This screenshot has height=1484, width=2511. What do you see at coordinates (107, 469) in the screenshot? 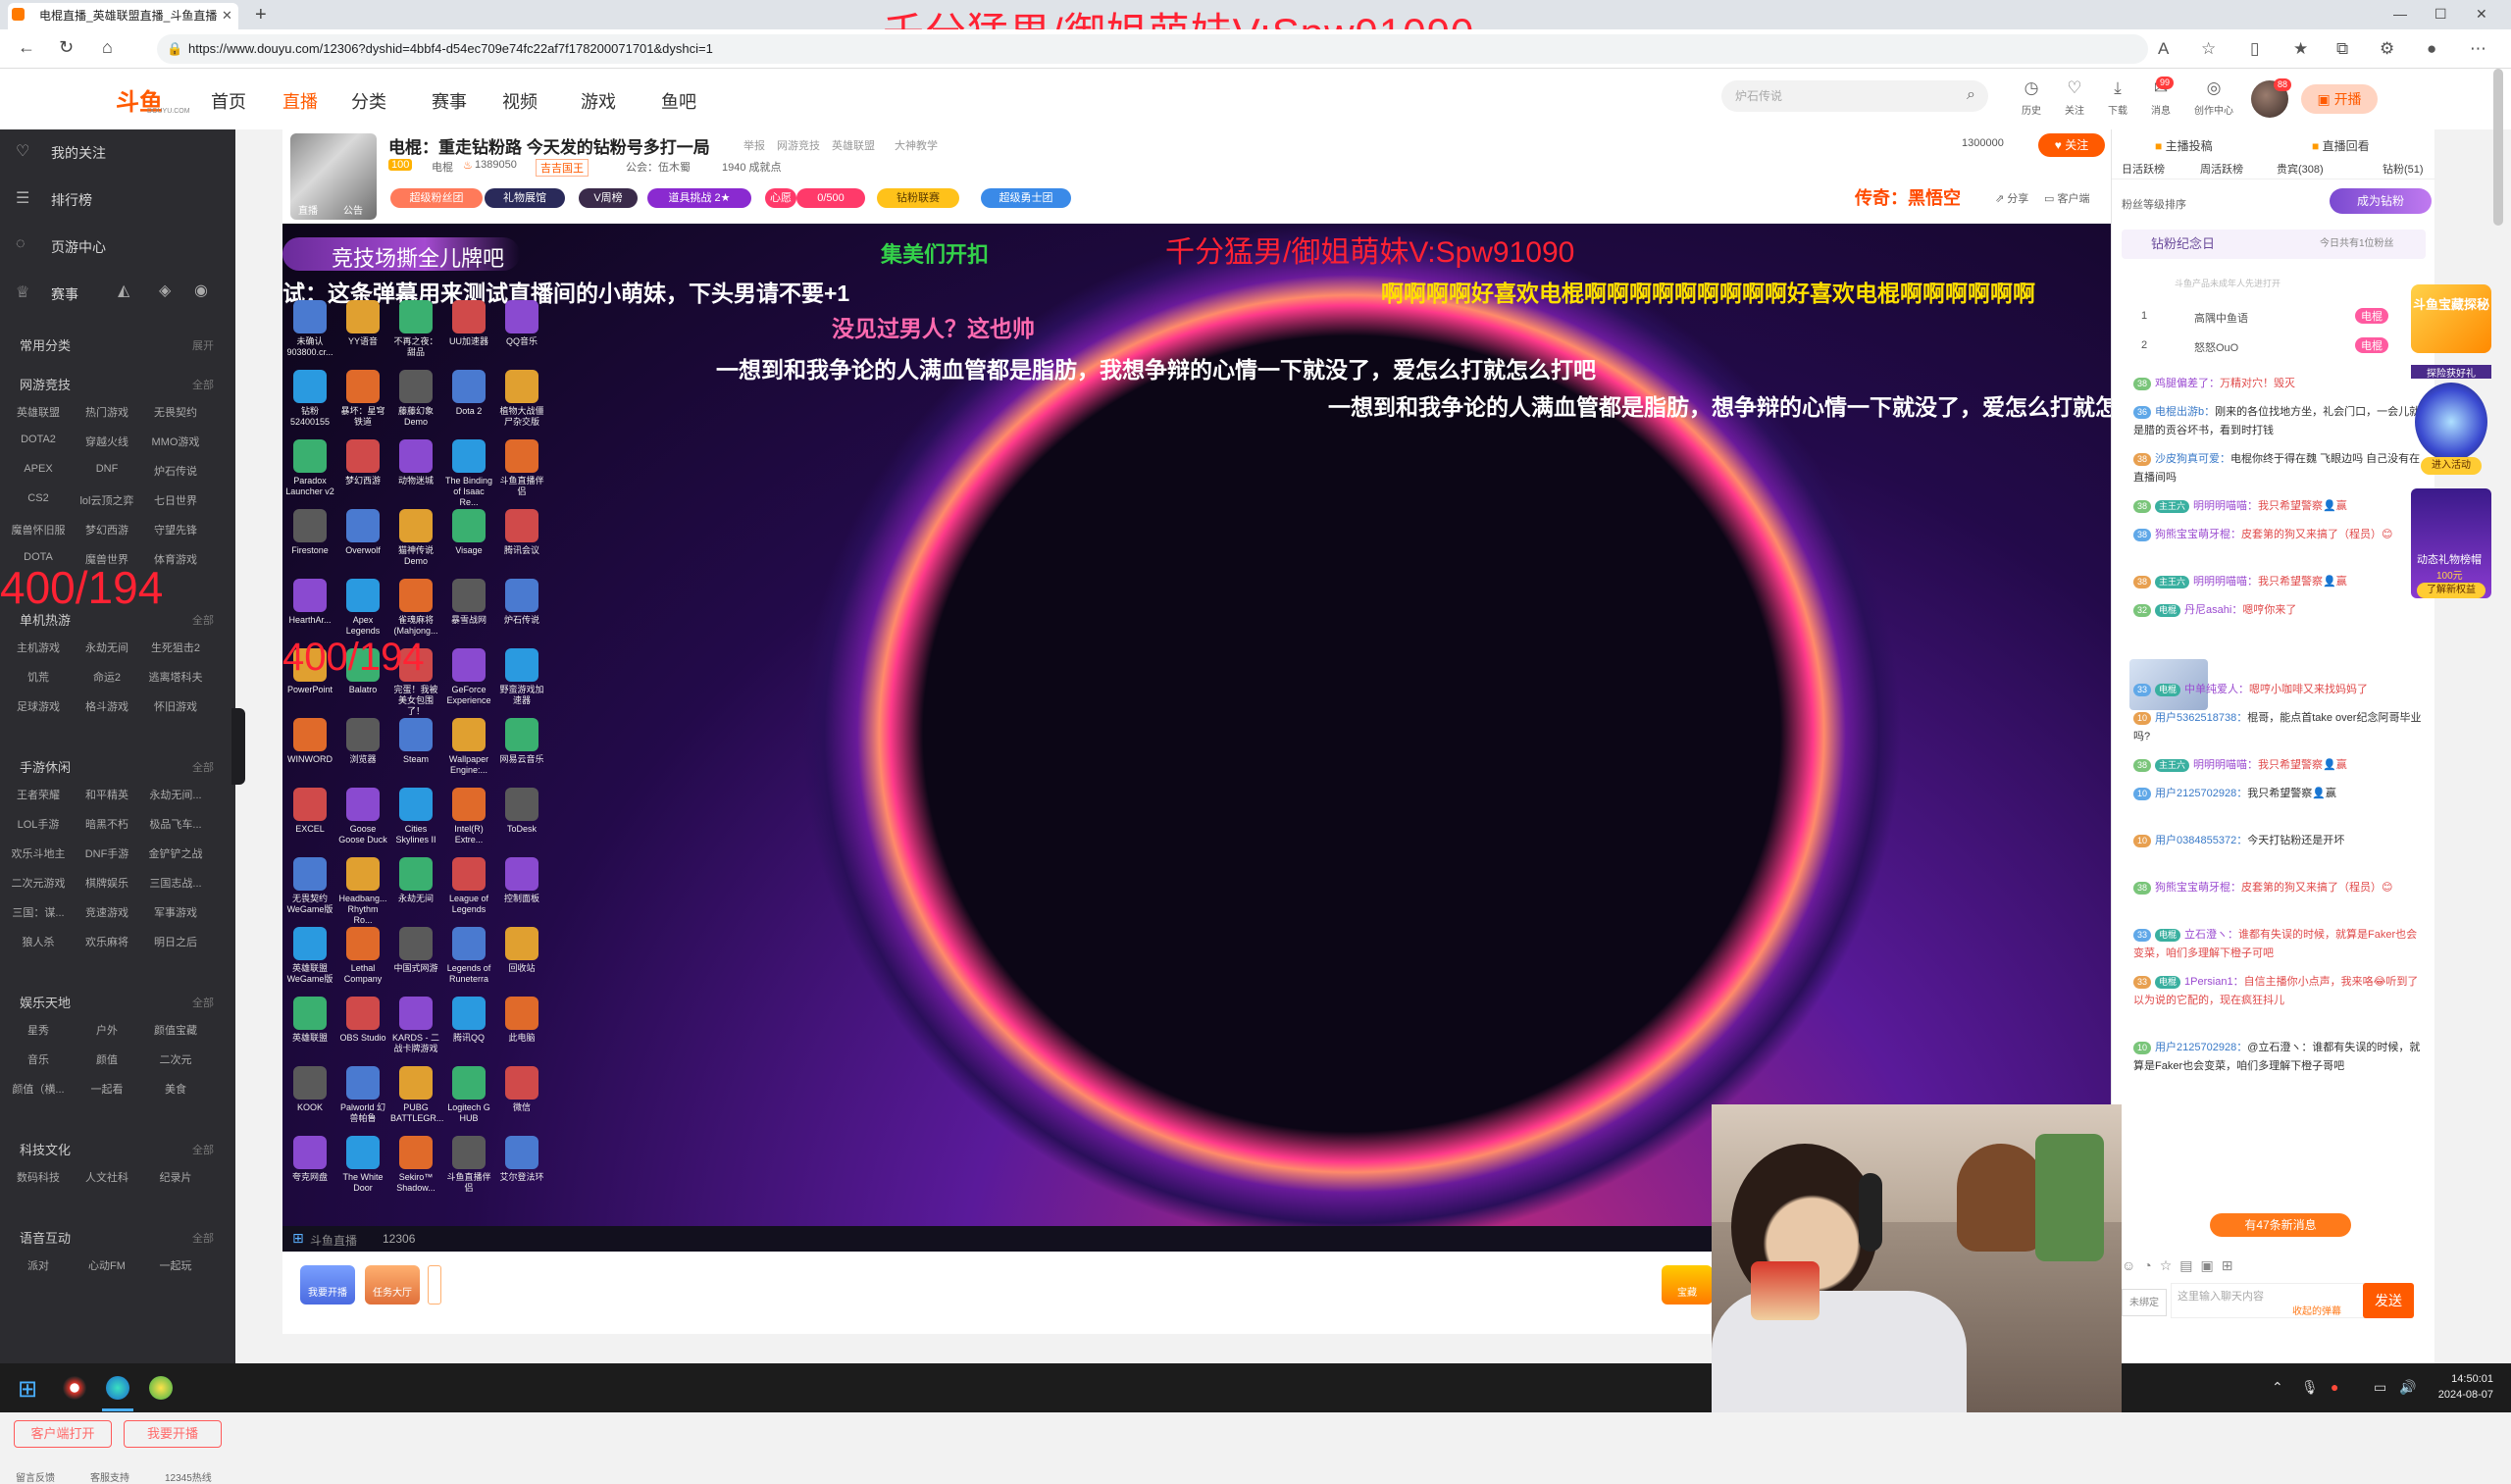
I see `sidebar-category-item: DNF` at bounding box center [107, 469].